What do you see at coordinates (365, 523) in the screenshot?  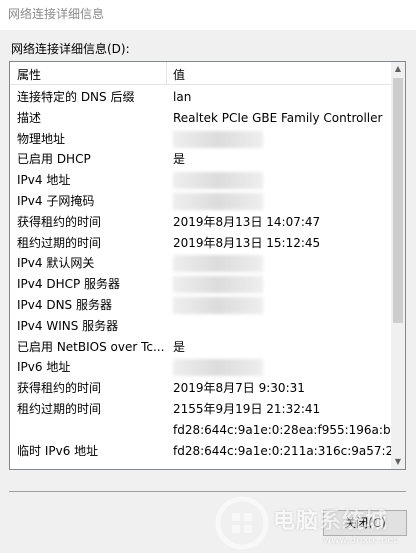 I see `close-button: 关闭(C)` at bounding box center [365, 523].